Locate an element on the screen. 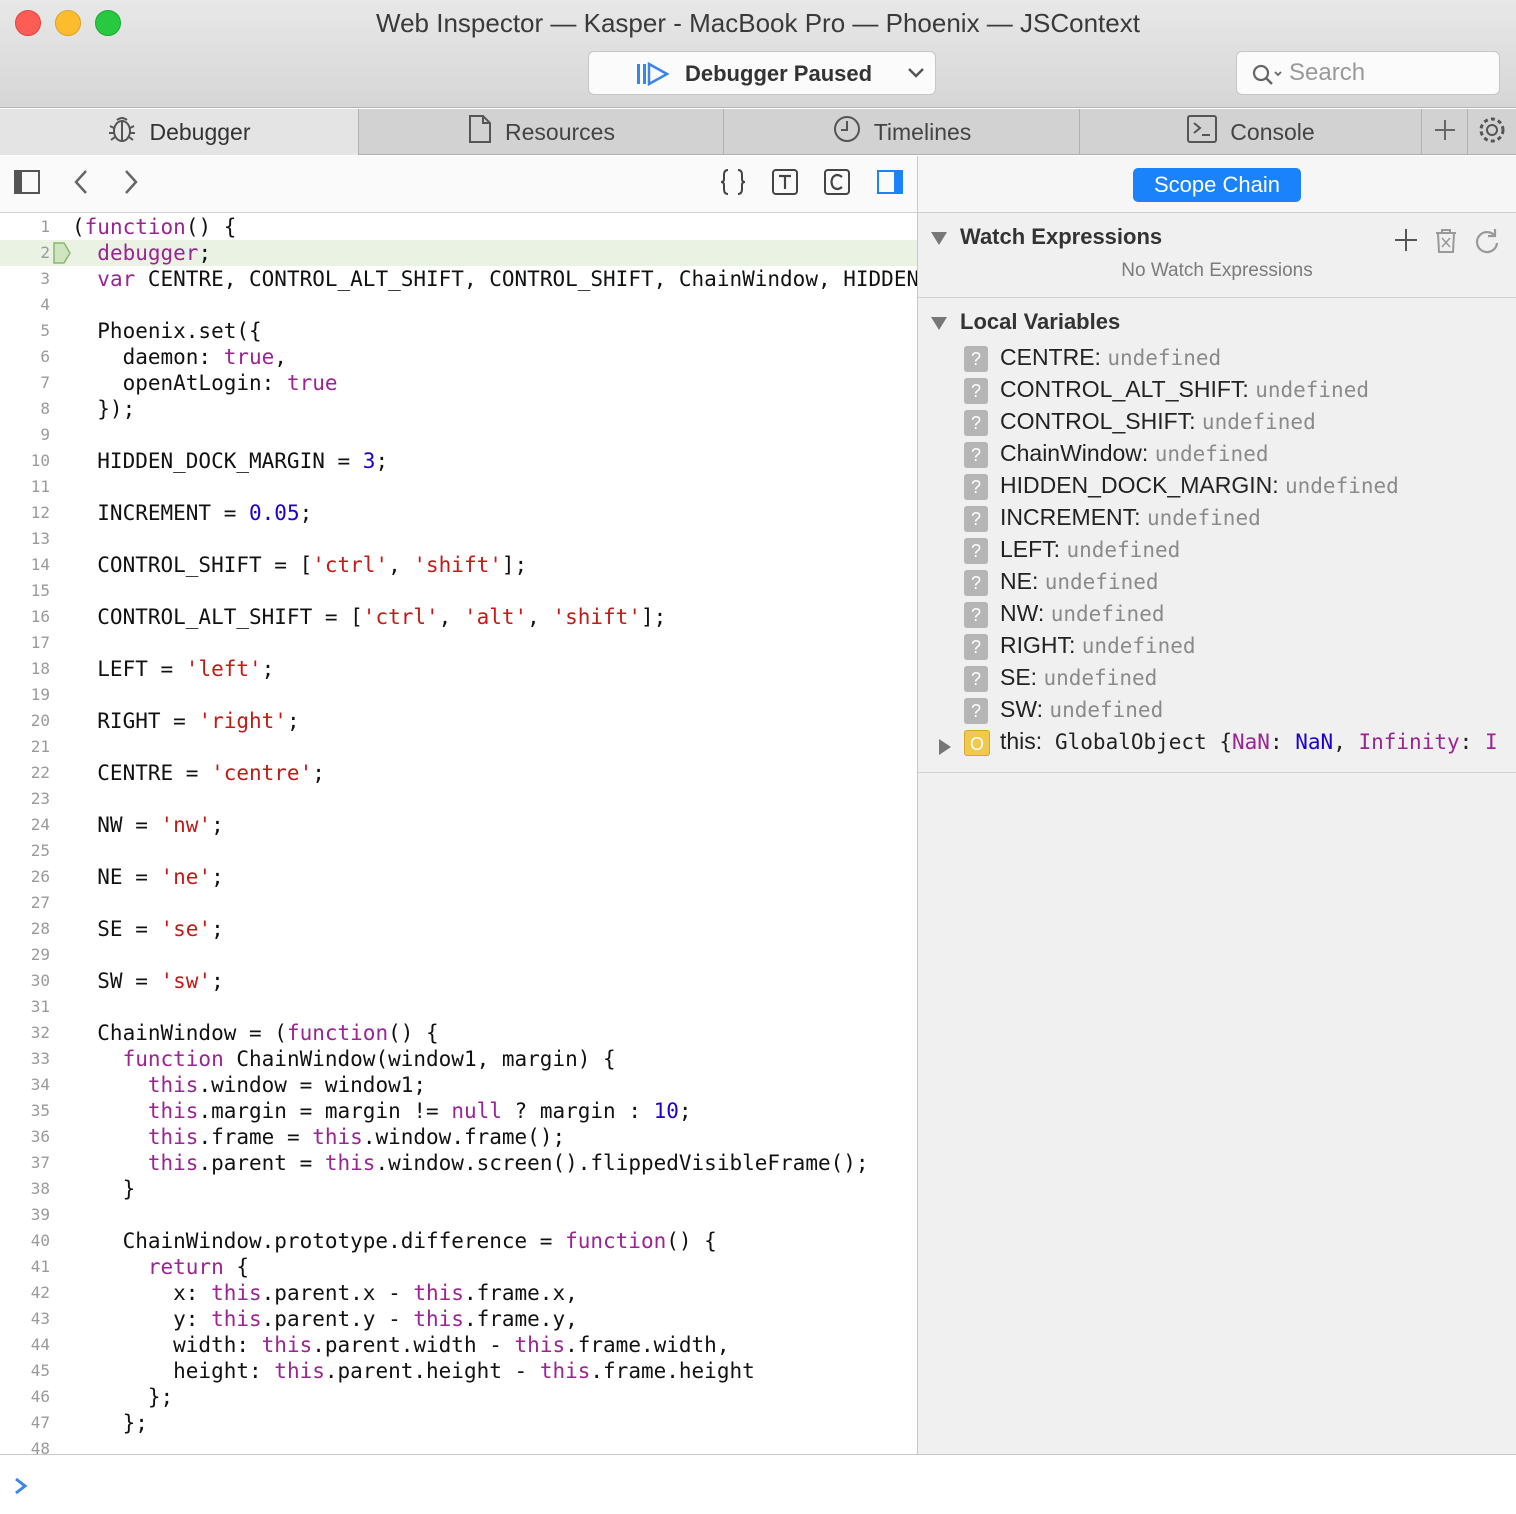  line-number: 46 is located at coordinates (25, 1397).